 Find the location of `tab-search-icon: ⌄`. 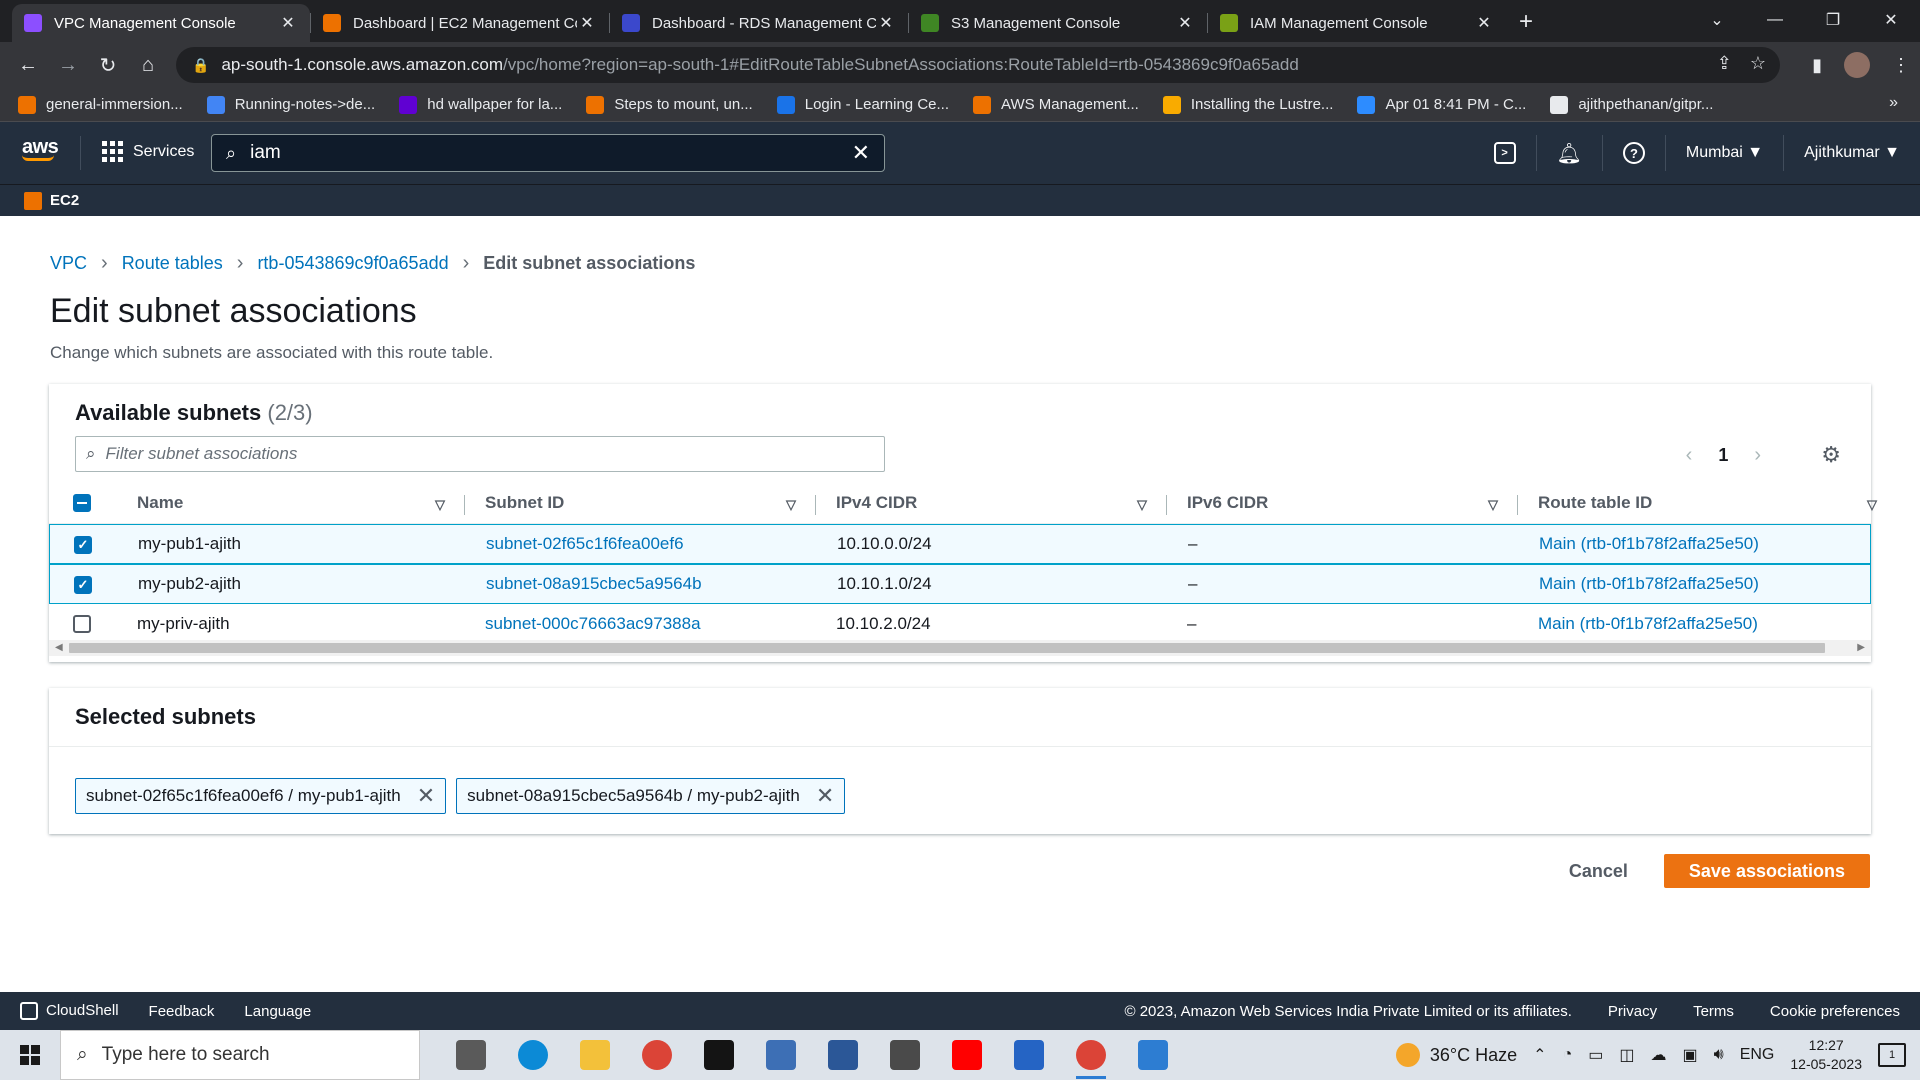

tab-search-icon: ⌄ is located at coordinates (1717, 20).